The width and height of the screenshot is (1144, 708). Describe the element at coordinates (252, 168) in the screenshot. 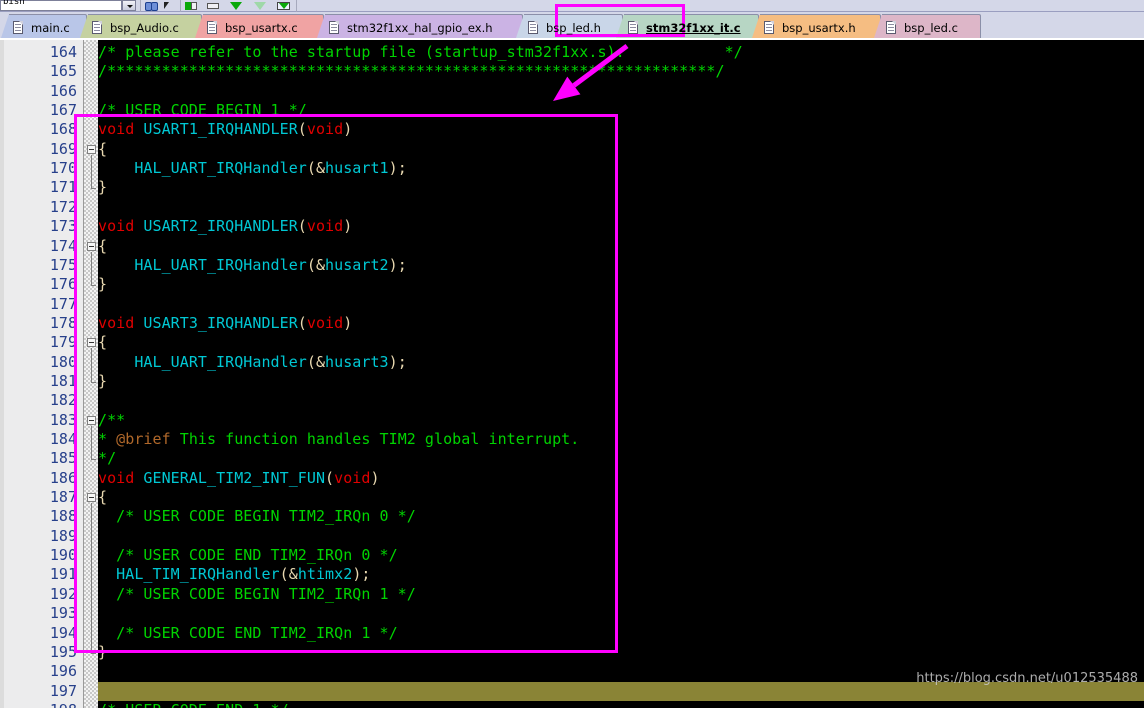

I see `code-line: HAL_UART_IRQHandler(&husart1);` at that location.